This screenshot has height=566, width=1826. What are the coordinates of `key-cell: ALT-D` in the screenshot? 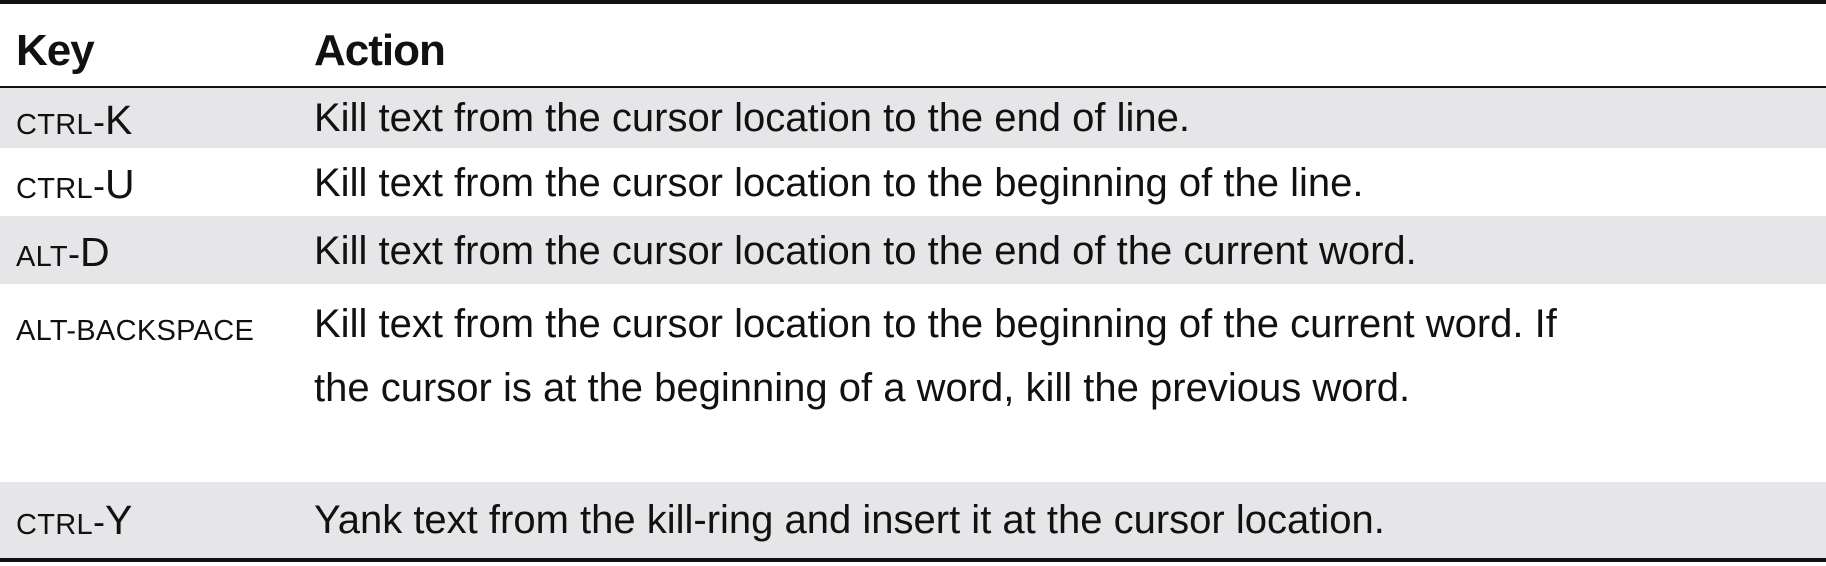 It's located at (63, 254).